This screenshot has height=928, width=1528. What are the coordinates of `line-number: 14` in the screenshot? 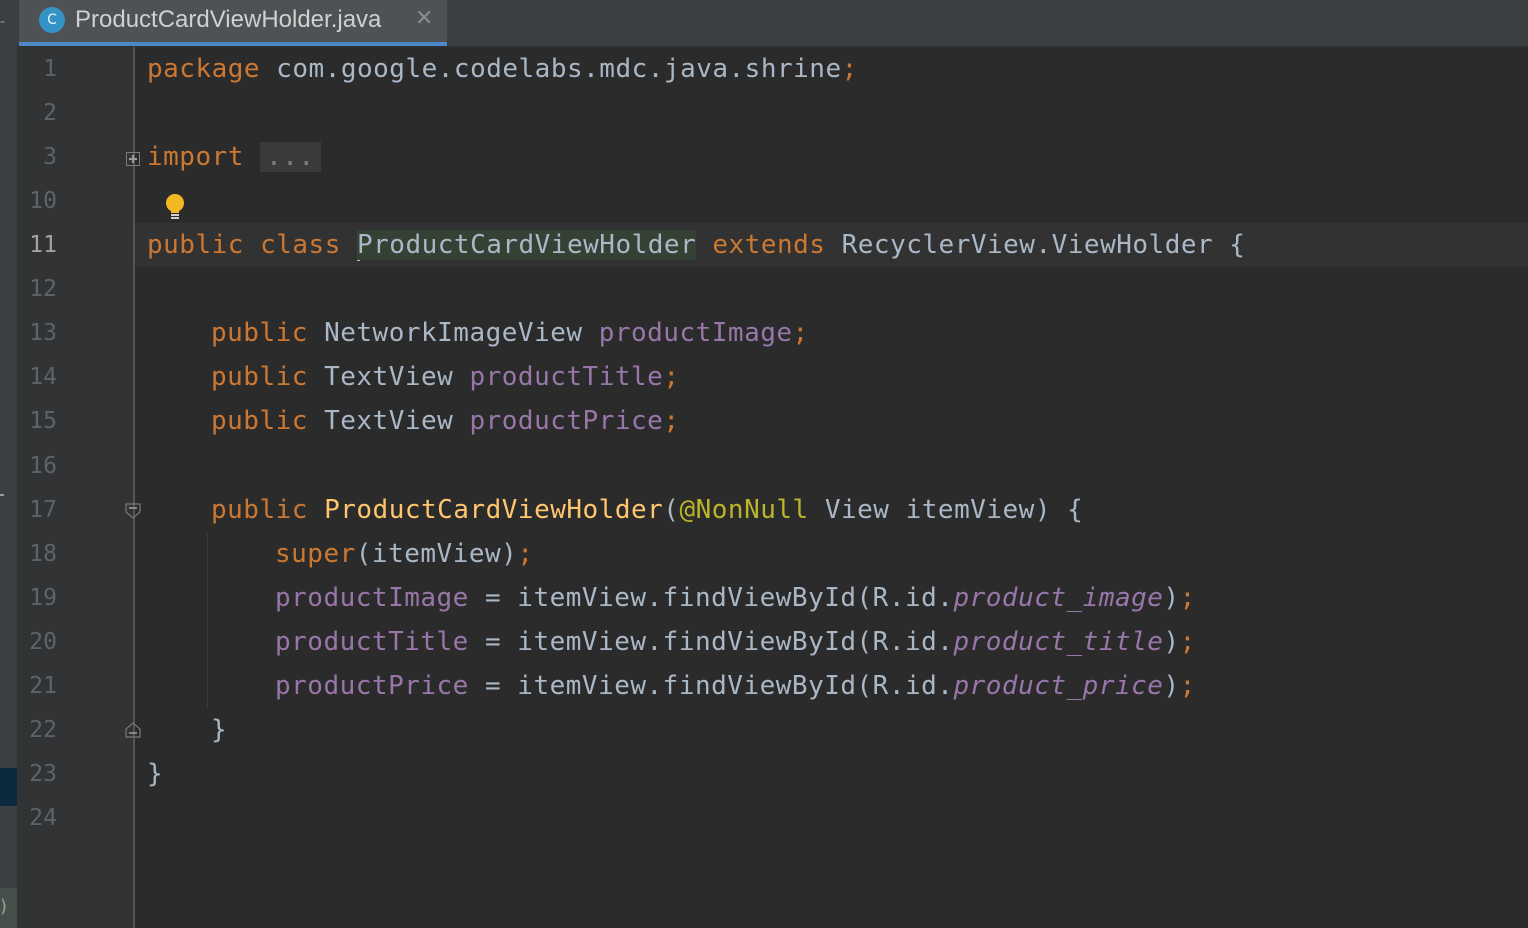 It's located at (37, 377).